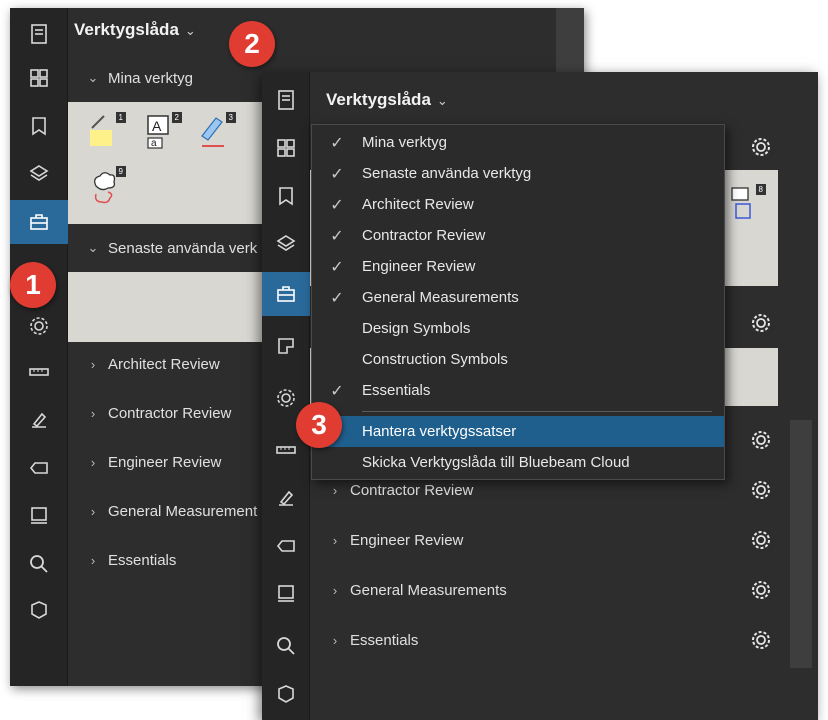 This screenshot has width=828, height=720. I want to click on rectangle-tool: 8, so click(748, 204).